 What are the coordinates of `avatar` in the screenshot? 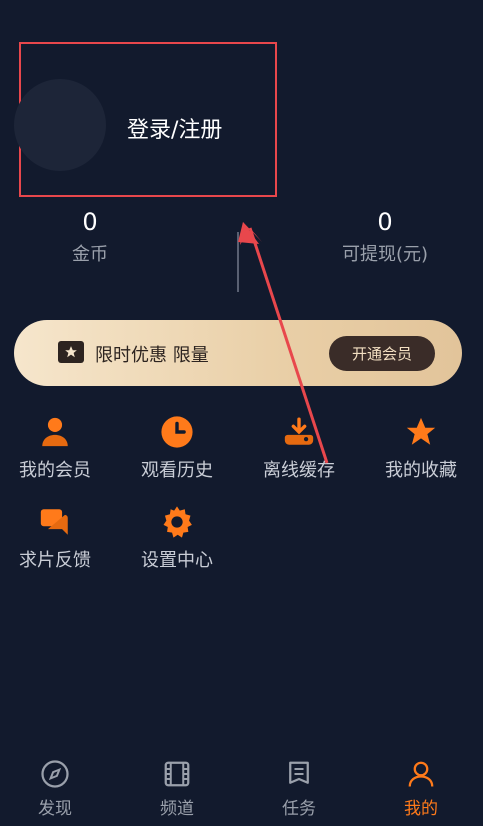 It's located at (60, 125).